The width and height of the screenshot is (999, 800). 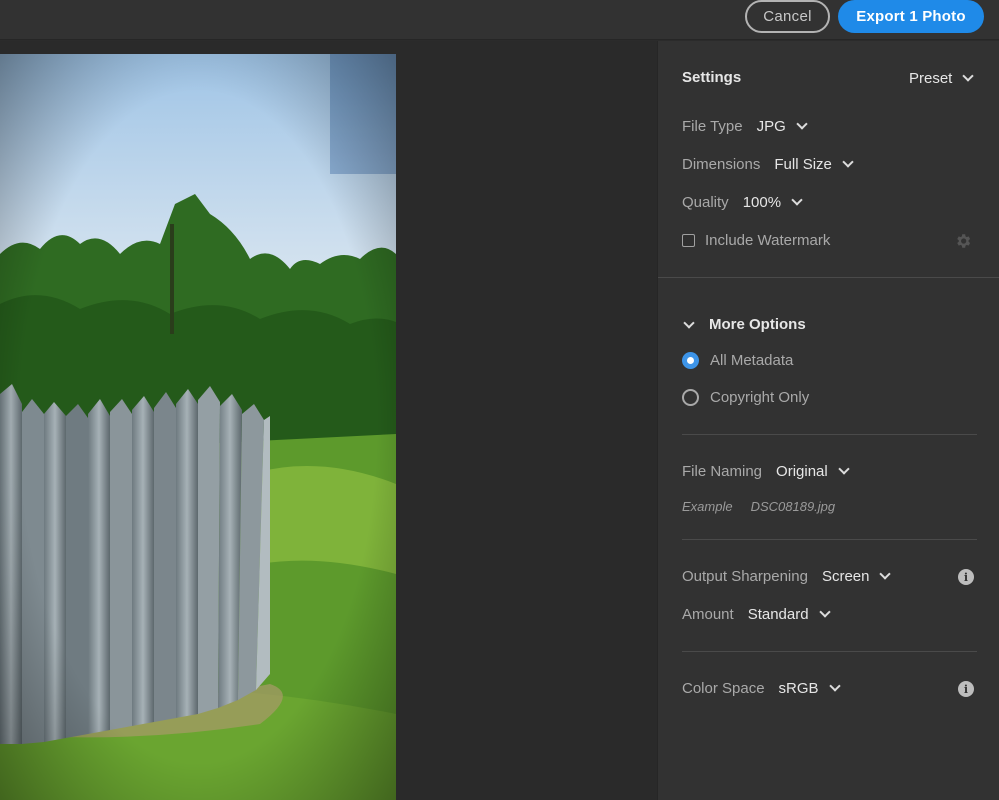 I want to click on example-label: Example, so click(x=707, y=506).